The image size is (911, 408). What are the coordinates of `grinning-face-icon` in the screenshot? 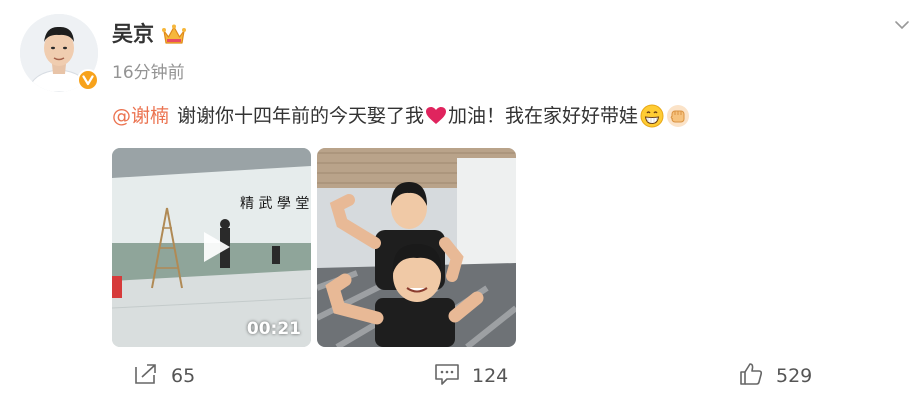 It's located at (652, 116).